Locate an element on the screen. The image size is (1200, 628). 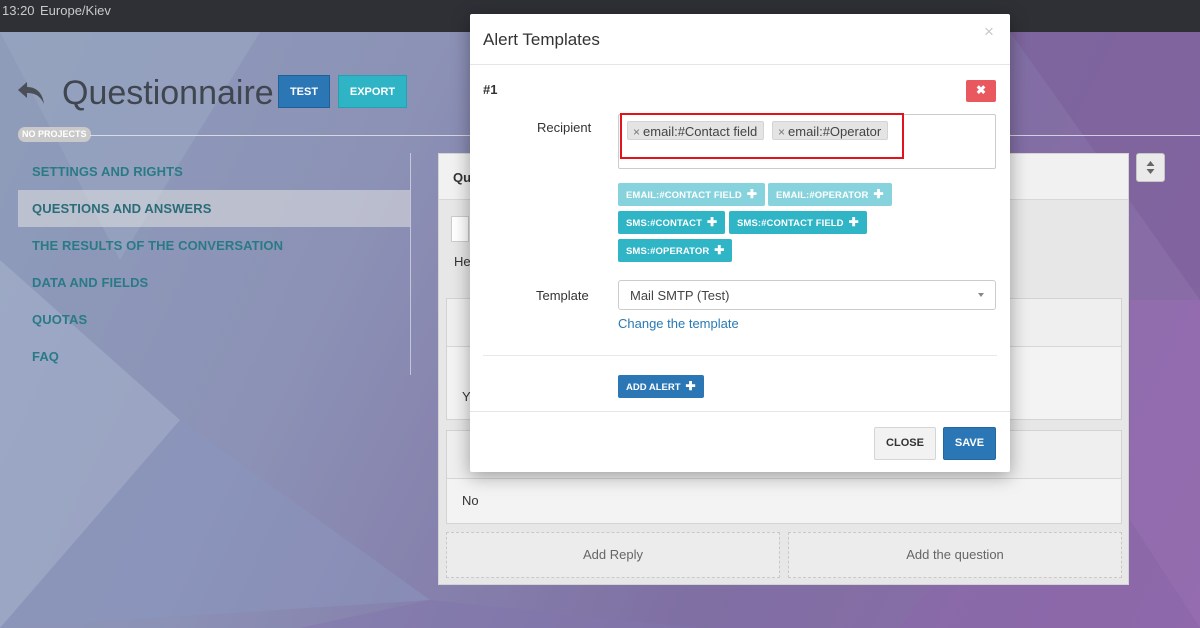
sidebar-item-faq: FAQ is located at coordinates (214, 356).